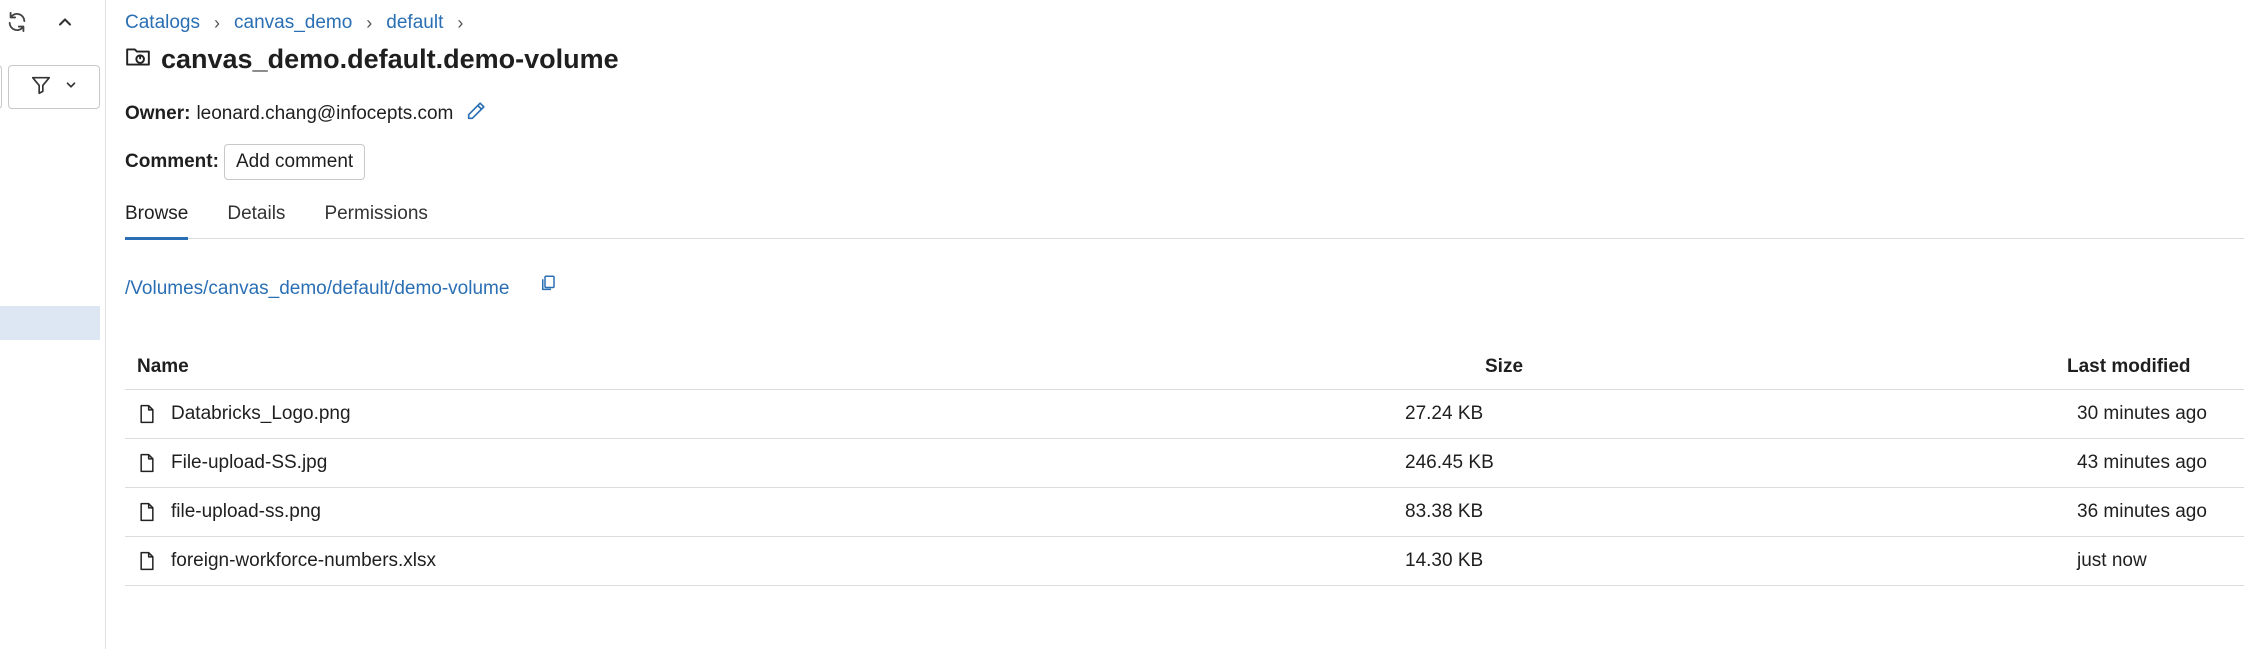  What do you see at coordinates (54, 87) in the screenshot?
I see `filter-dropdown` at bounding box center [54, 87].